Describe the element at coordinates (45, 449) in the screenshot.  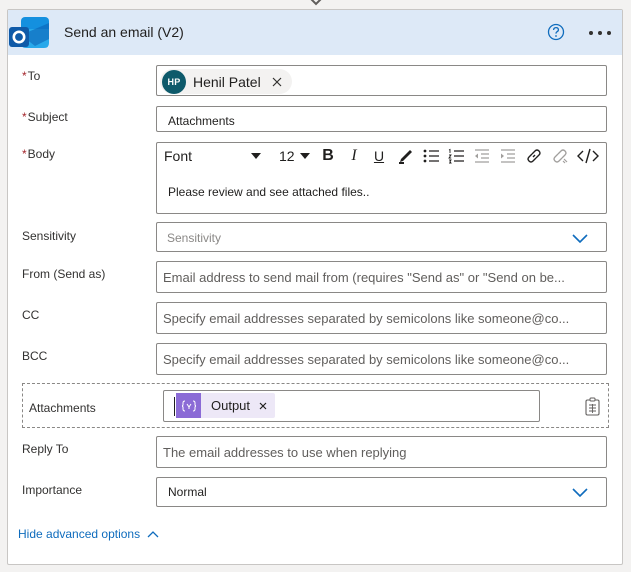
I see `reply-to-label: Reply To` at that location.